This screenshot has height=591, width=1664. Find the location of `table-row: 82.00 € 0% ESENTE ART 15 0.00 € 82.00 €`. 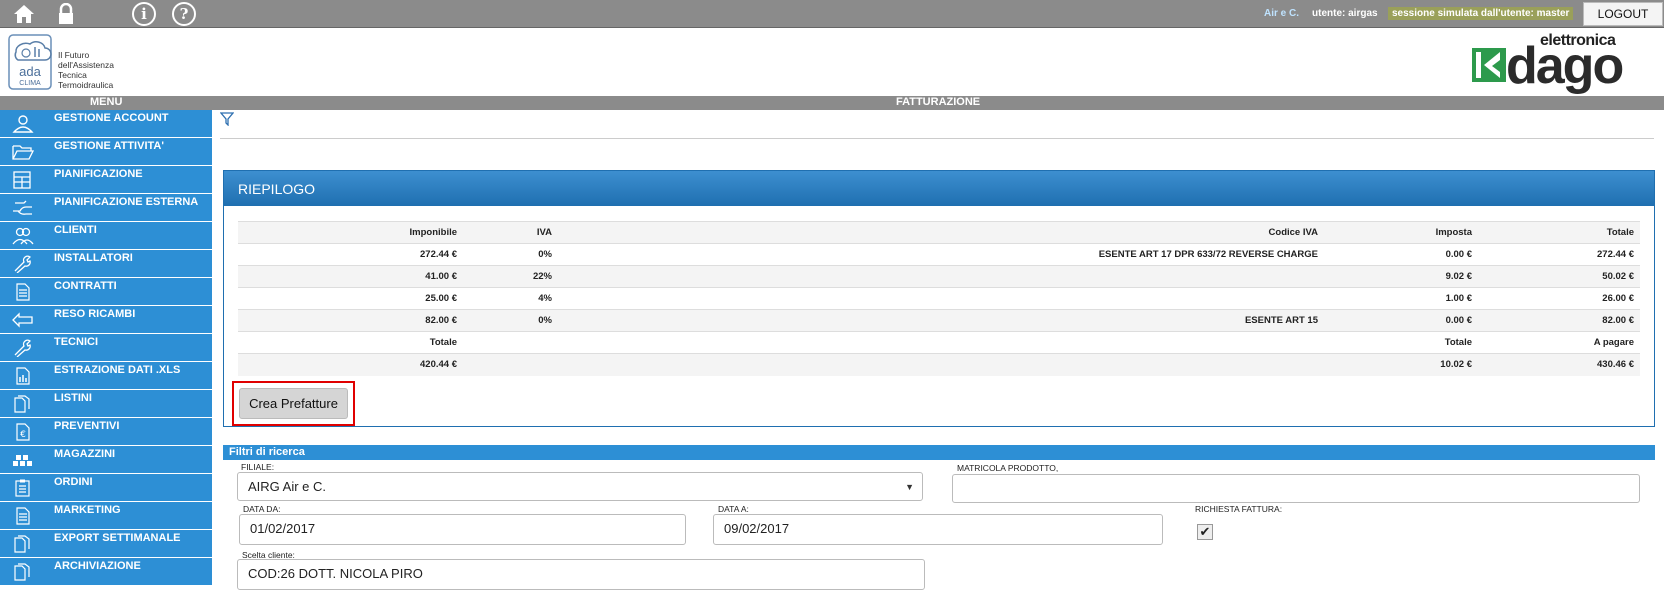

table-row: 82.00 € 0% ESENTE ART 15 0.00 € 82.00 € is located at coordinates (939, 320).